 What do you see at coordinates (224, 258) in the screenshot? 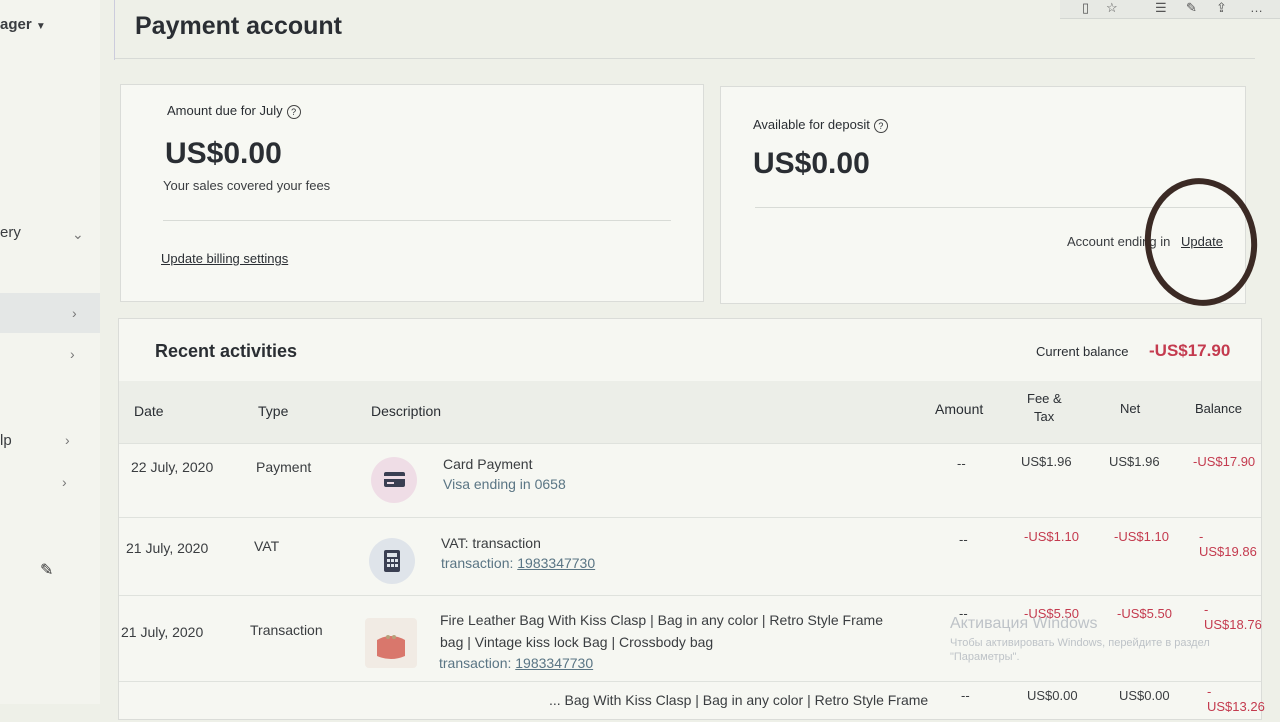
I see `update-billing-settings-link: Update billing settings` at bounding box center [224, 258].